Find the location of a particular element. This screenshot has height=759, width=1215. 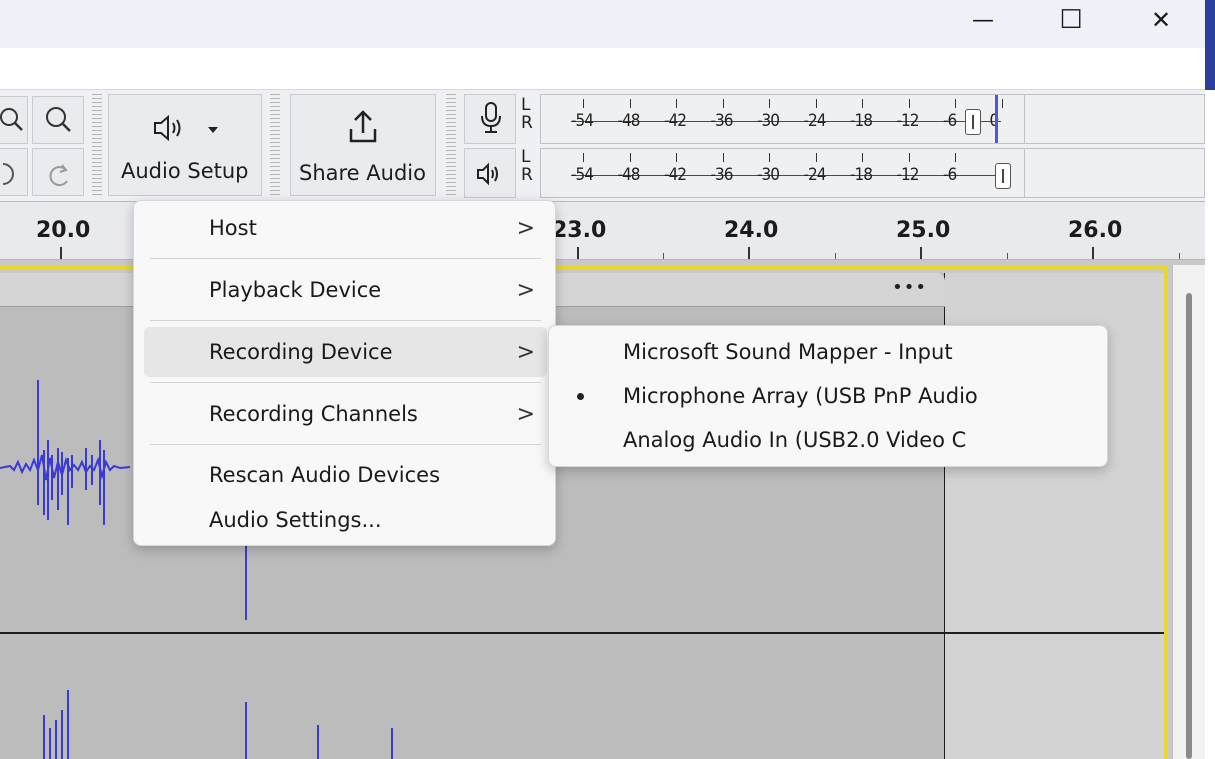

microphone-icon is located at coordinates (491, 117).